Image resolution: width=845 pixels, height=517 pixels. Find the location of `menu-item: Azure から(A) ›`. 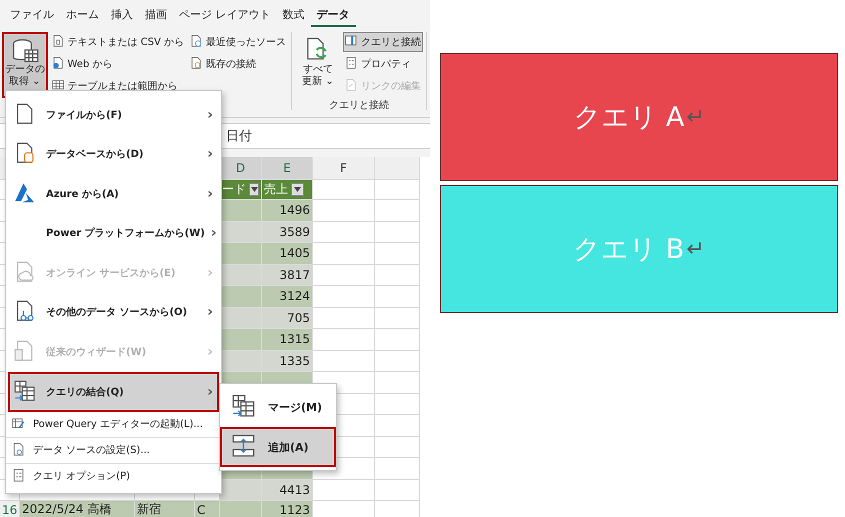

menu-item: Azure から(A) › is located at coordinates (113, 194).